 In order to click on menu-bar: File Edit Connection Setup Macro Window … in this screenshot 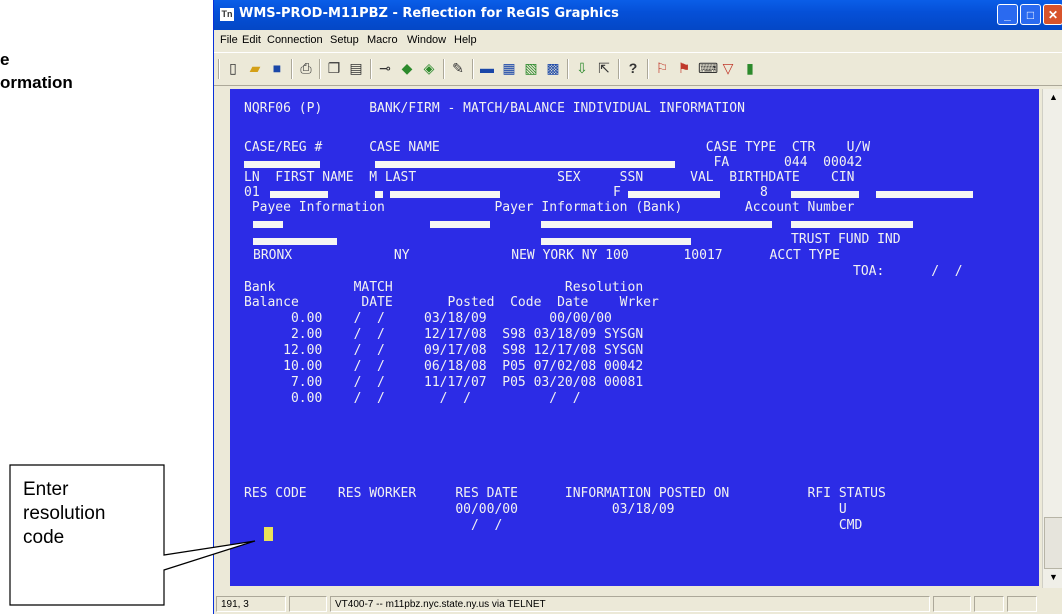, I will do `click(638, 41)`.